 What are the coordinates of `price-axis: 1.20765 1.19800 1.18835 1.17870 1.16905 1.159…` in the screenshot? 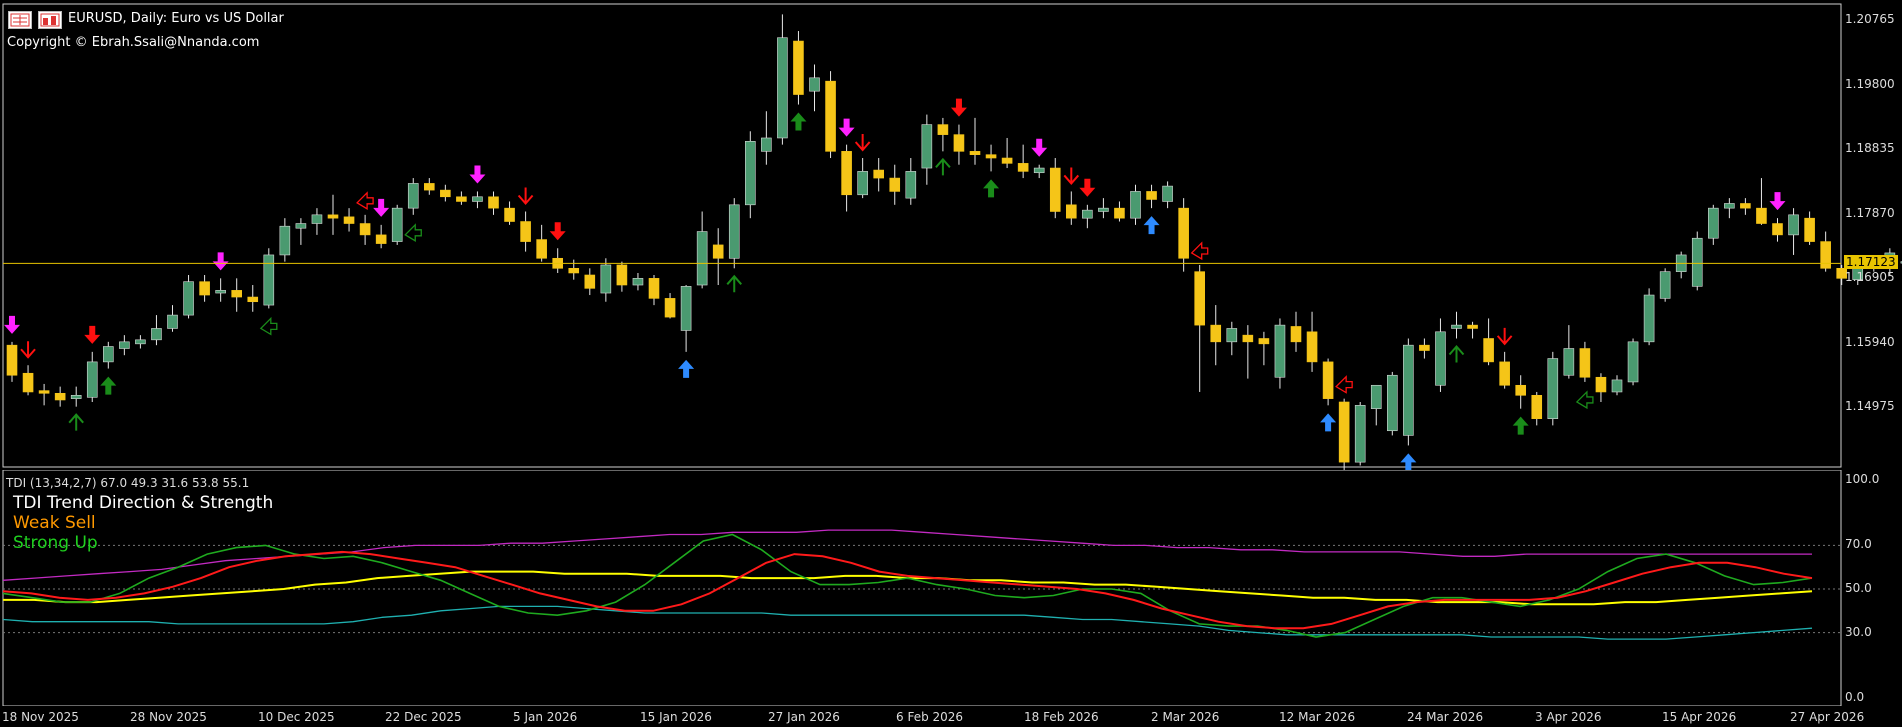 It's located at (1871, 235).